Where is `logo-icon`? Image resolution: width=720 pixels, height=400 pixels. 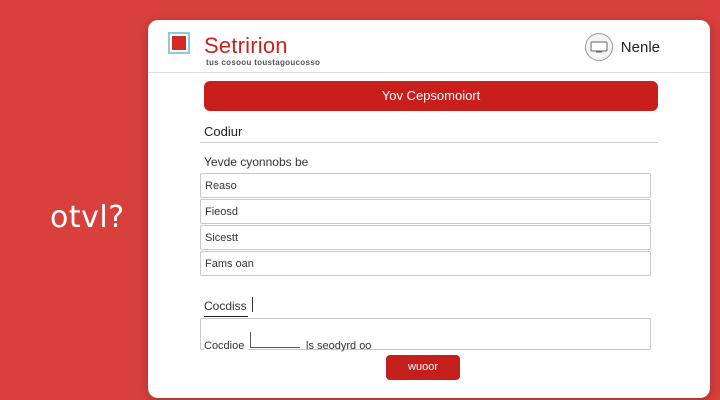 logo-icon is located at coordinates (179, 43).